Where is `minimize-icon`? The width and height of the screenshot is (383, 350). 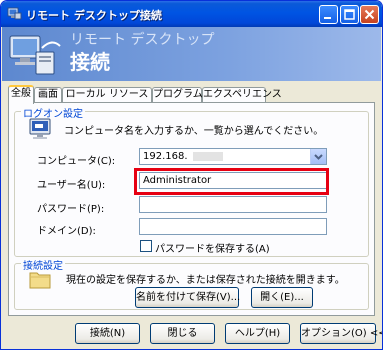 minimize-icon is located at coordinates (327, 18).